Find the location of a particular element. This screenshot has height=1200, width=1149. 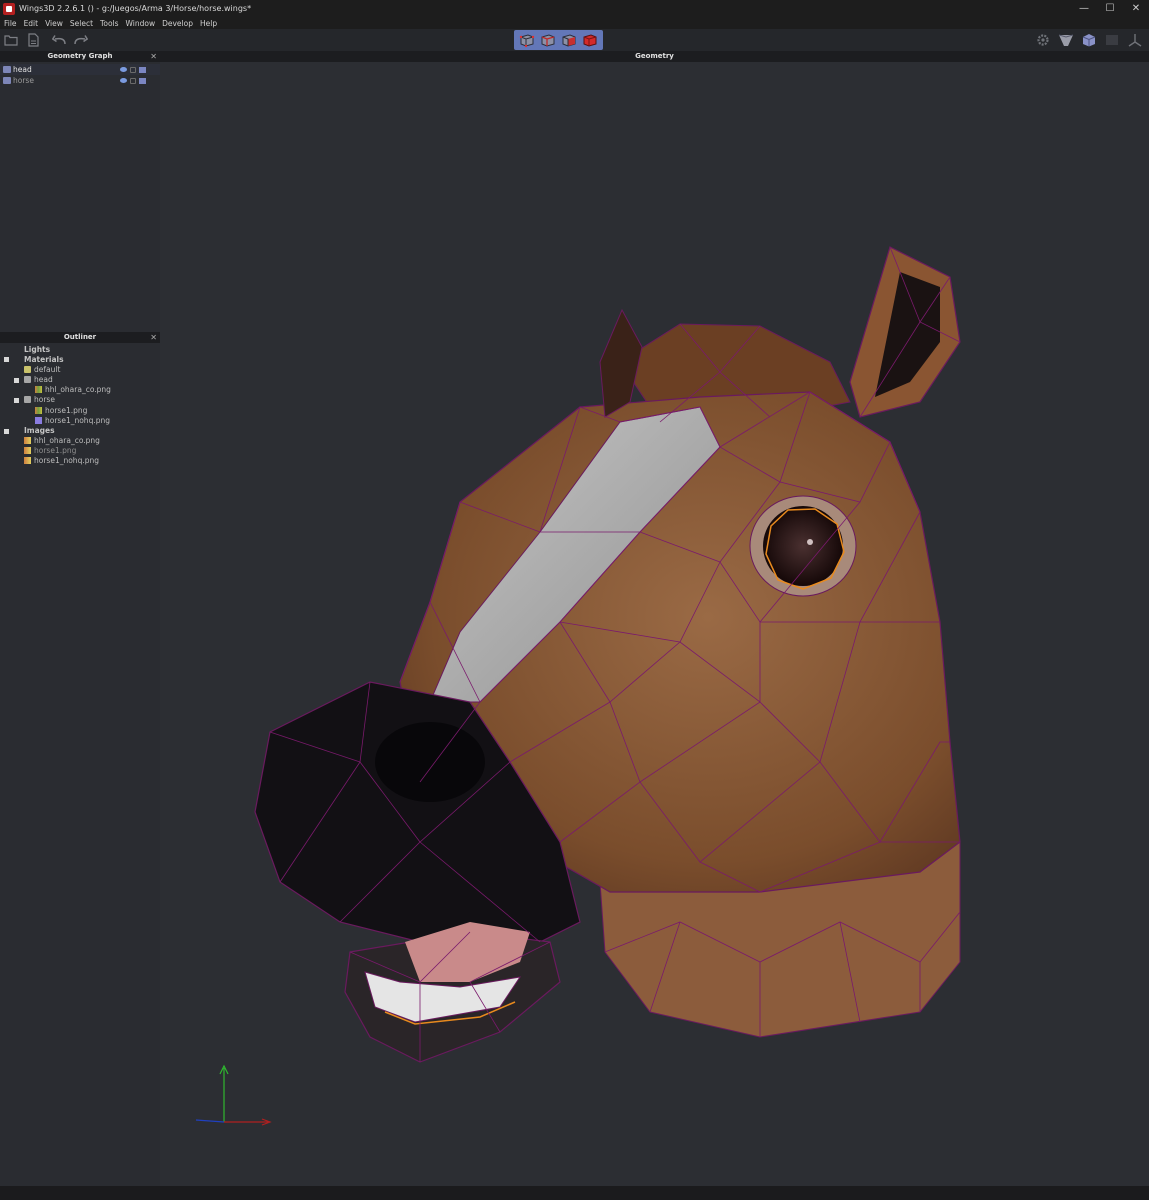

open-folder-icon is located at coordinates (11, 40).